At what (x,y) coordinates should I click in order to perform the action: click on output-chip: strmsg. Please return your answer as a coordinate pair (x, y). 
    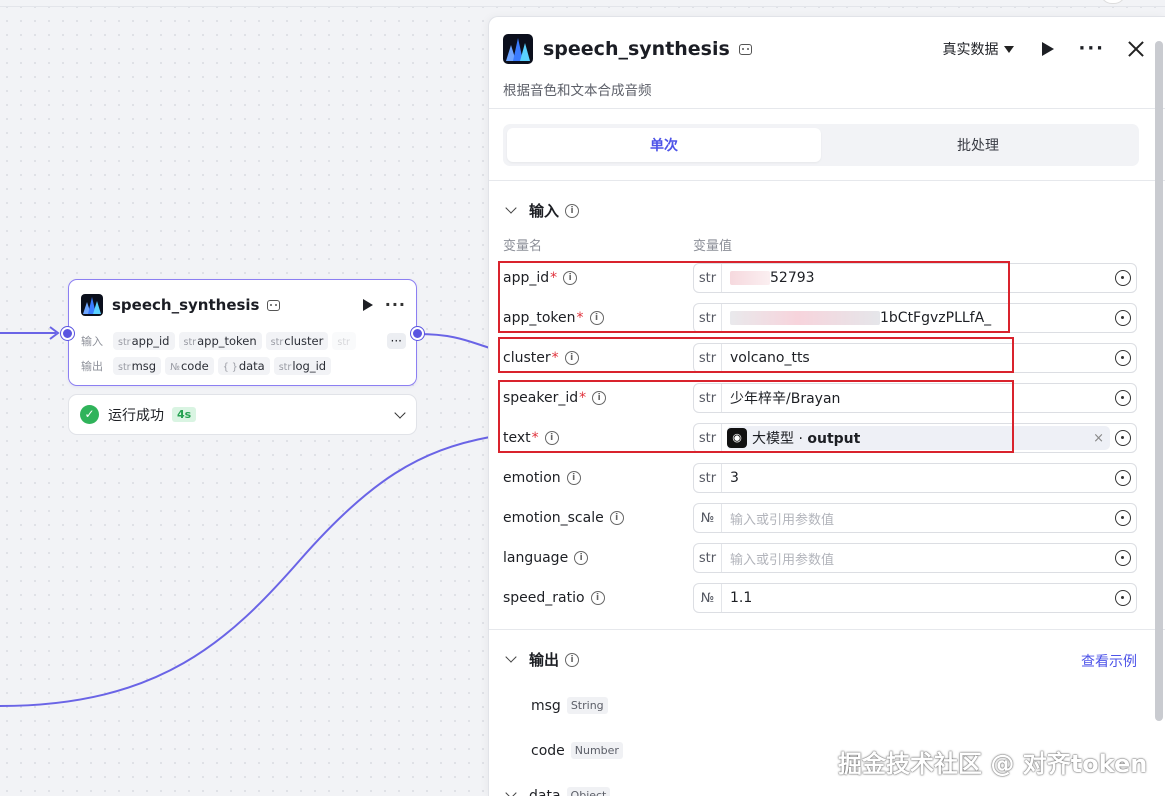
    Looking at the image, I should click on (137, 366).